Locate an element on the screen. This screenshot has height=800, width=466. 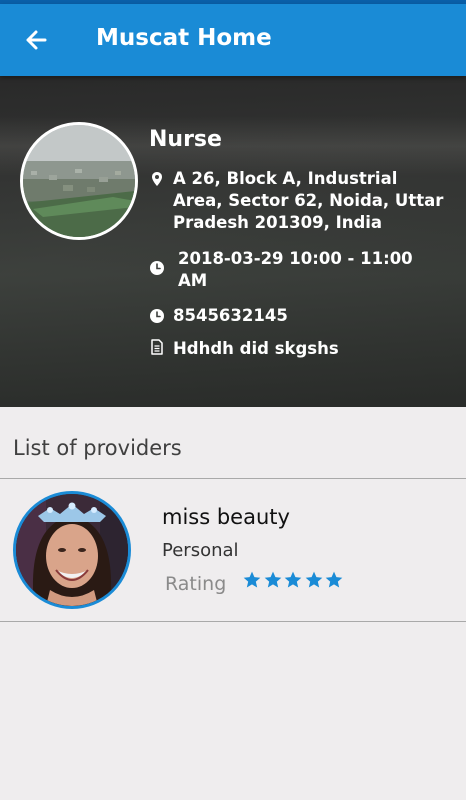
service-image is located at coordinates (79, 181).